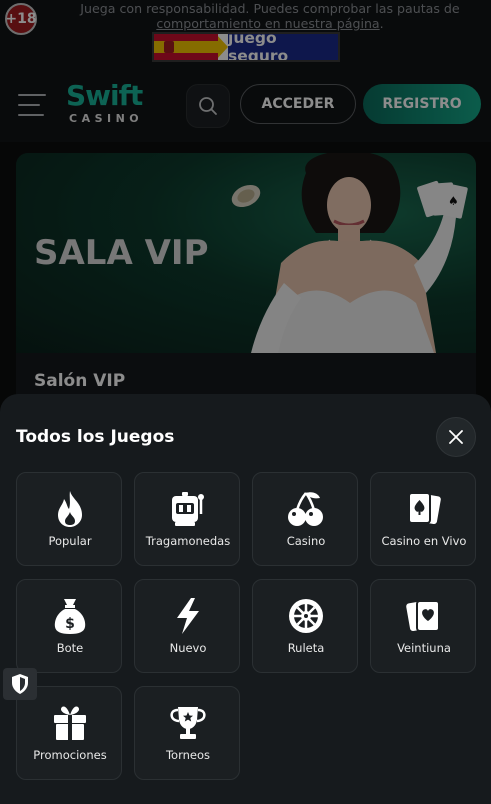  Describe the element at coordinates (188, 755) in the screenshot. I see `category-label: Torneos` at that location.